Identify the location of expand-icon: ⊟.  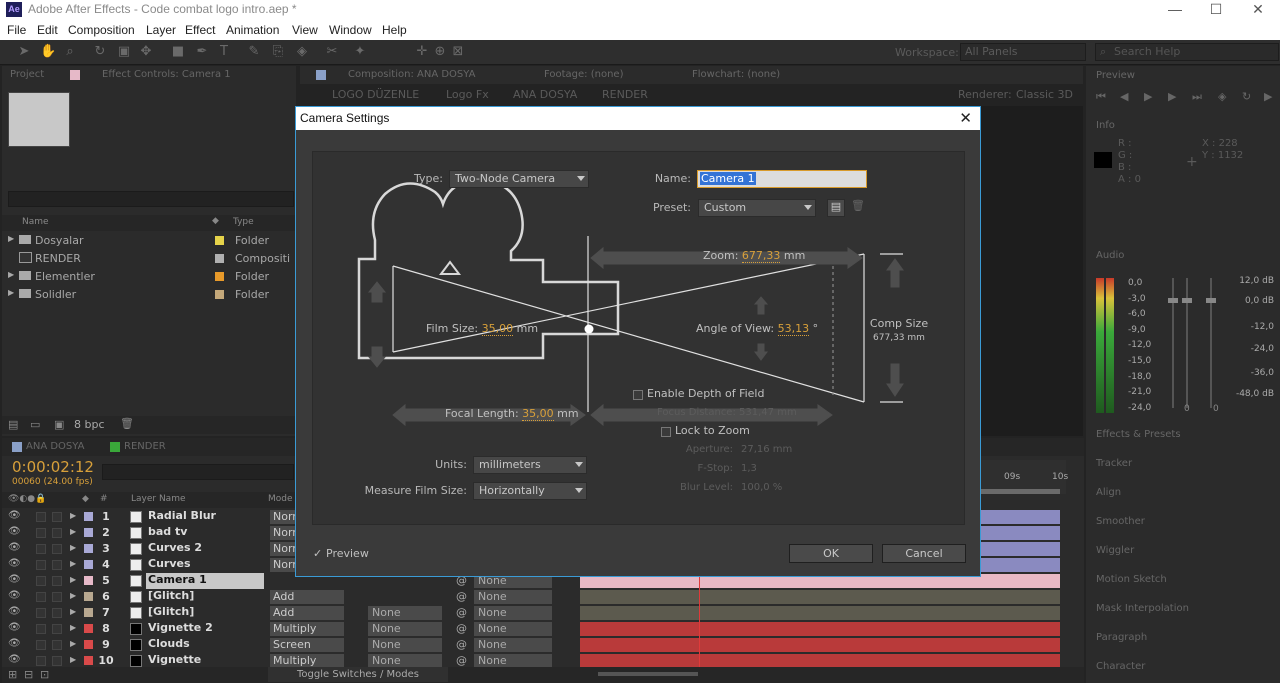
(28, 674).